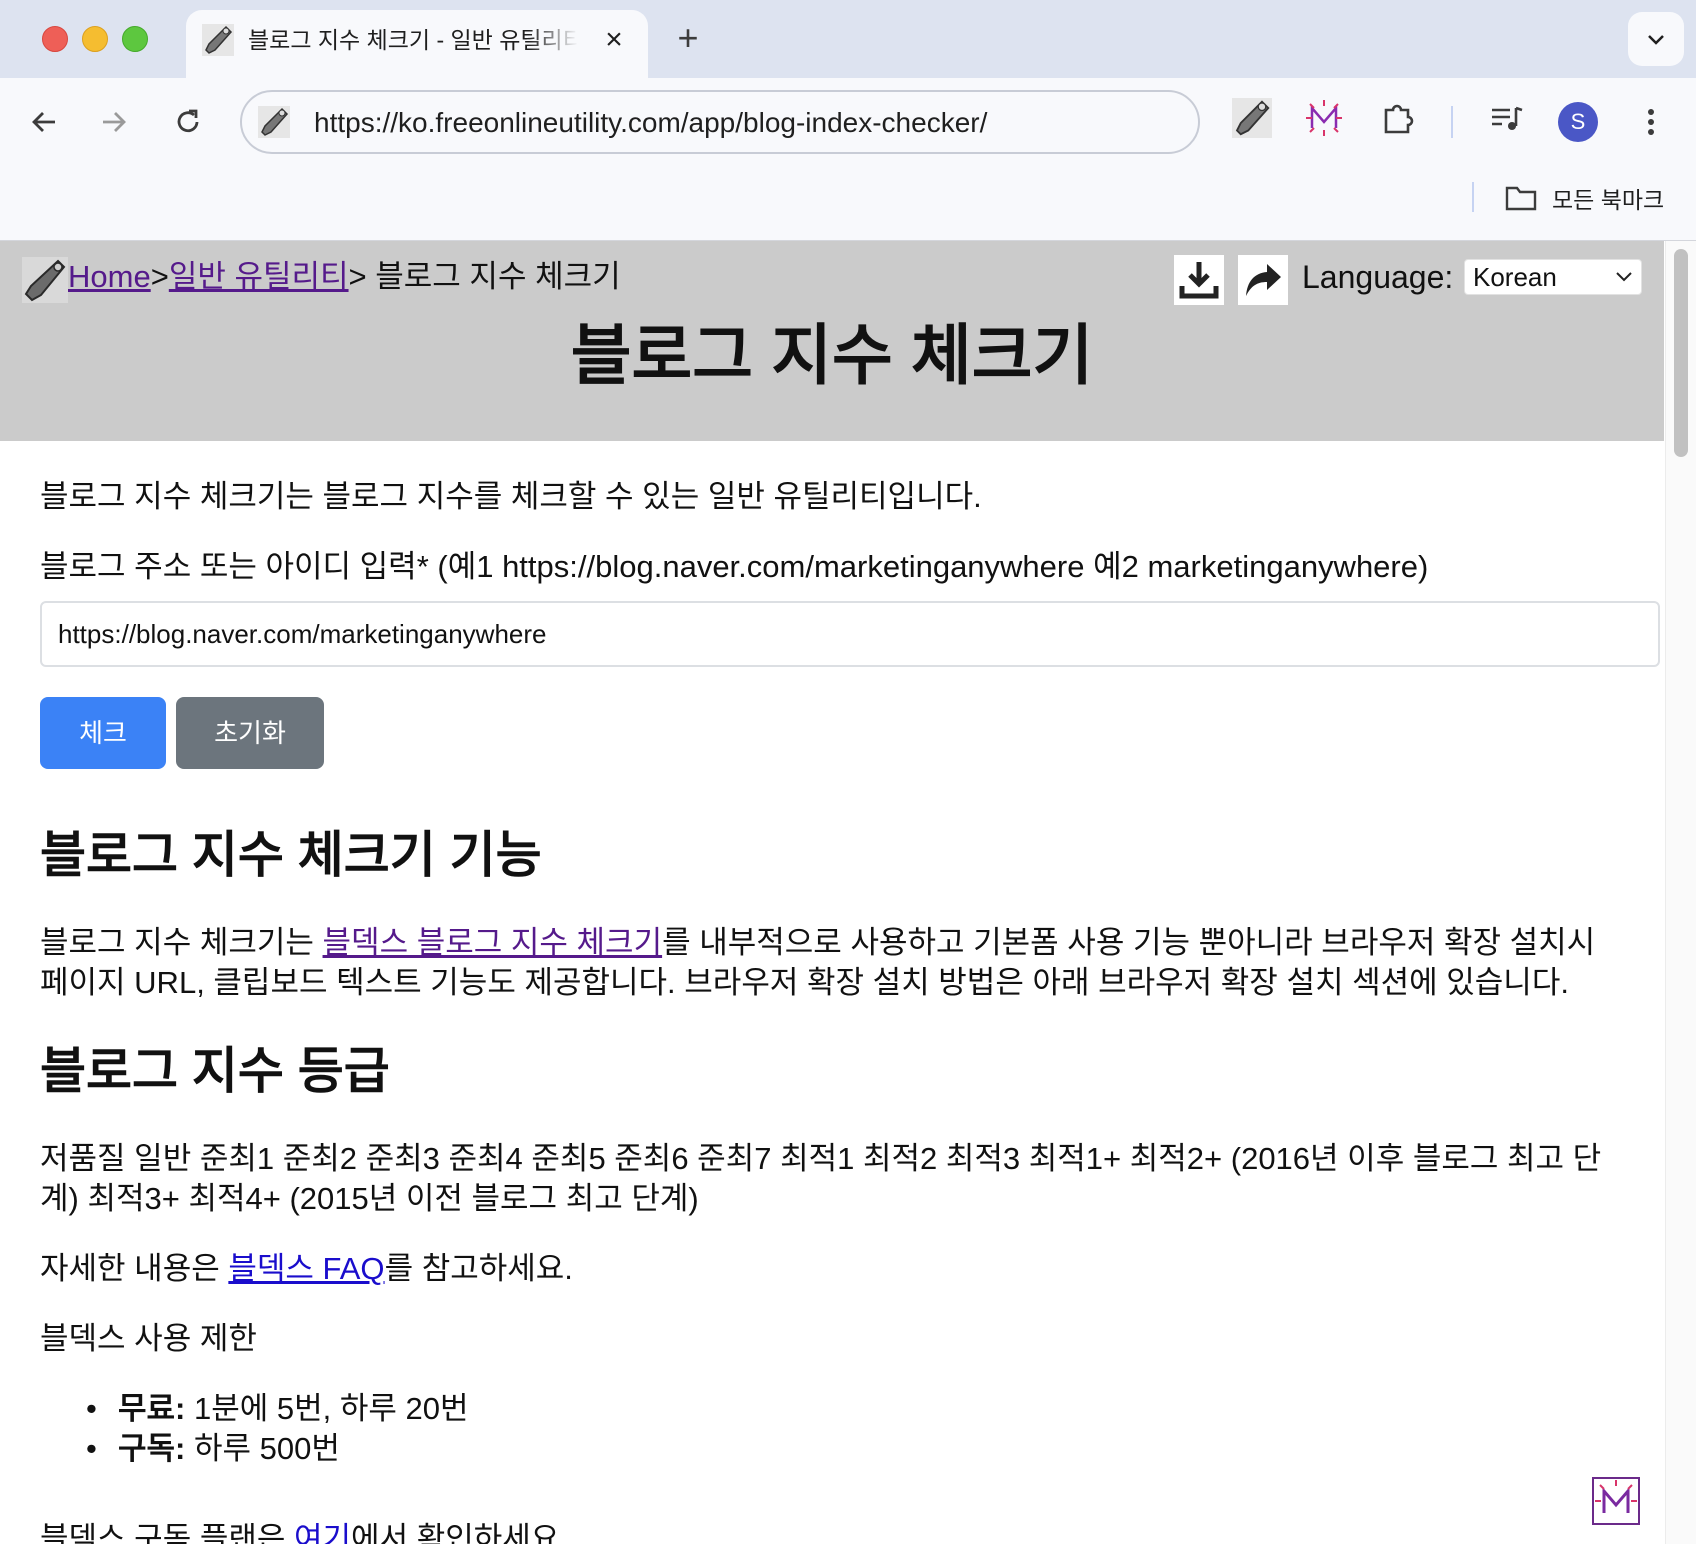 The image size is (1696, 1544). What do you see at coordinates (850, 634) in the screenshot?
I see `blog-url-input` at bounding box center [850, 634].